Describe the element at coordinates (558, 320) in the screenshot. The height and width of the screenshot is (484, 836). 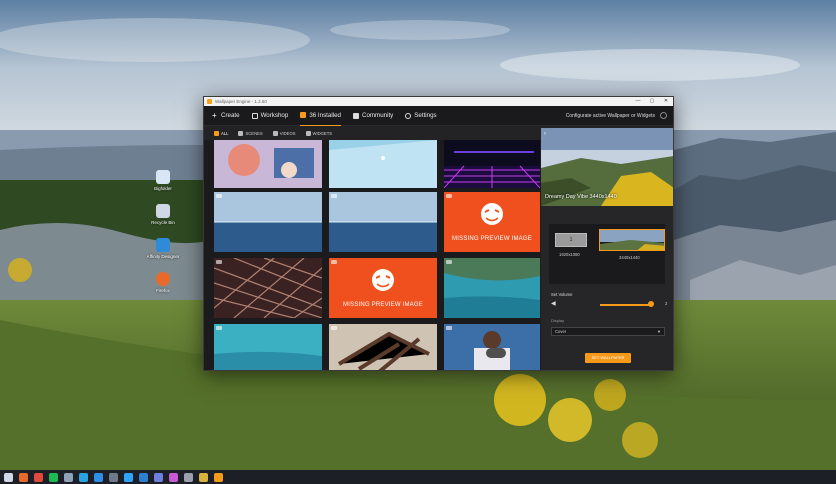
I see `display-label: Display` at that location.